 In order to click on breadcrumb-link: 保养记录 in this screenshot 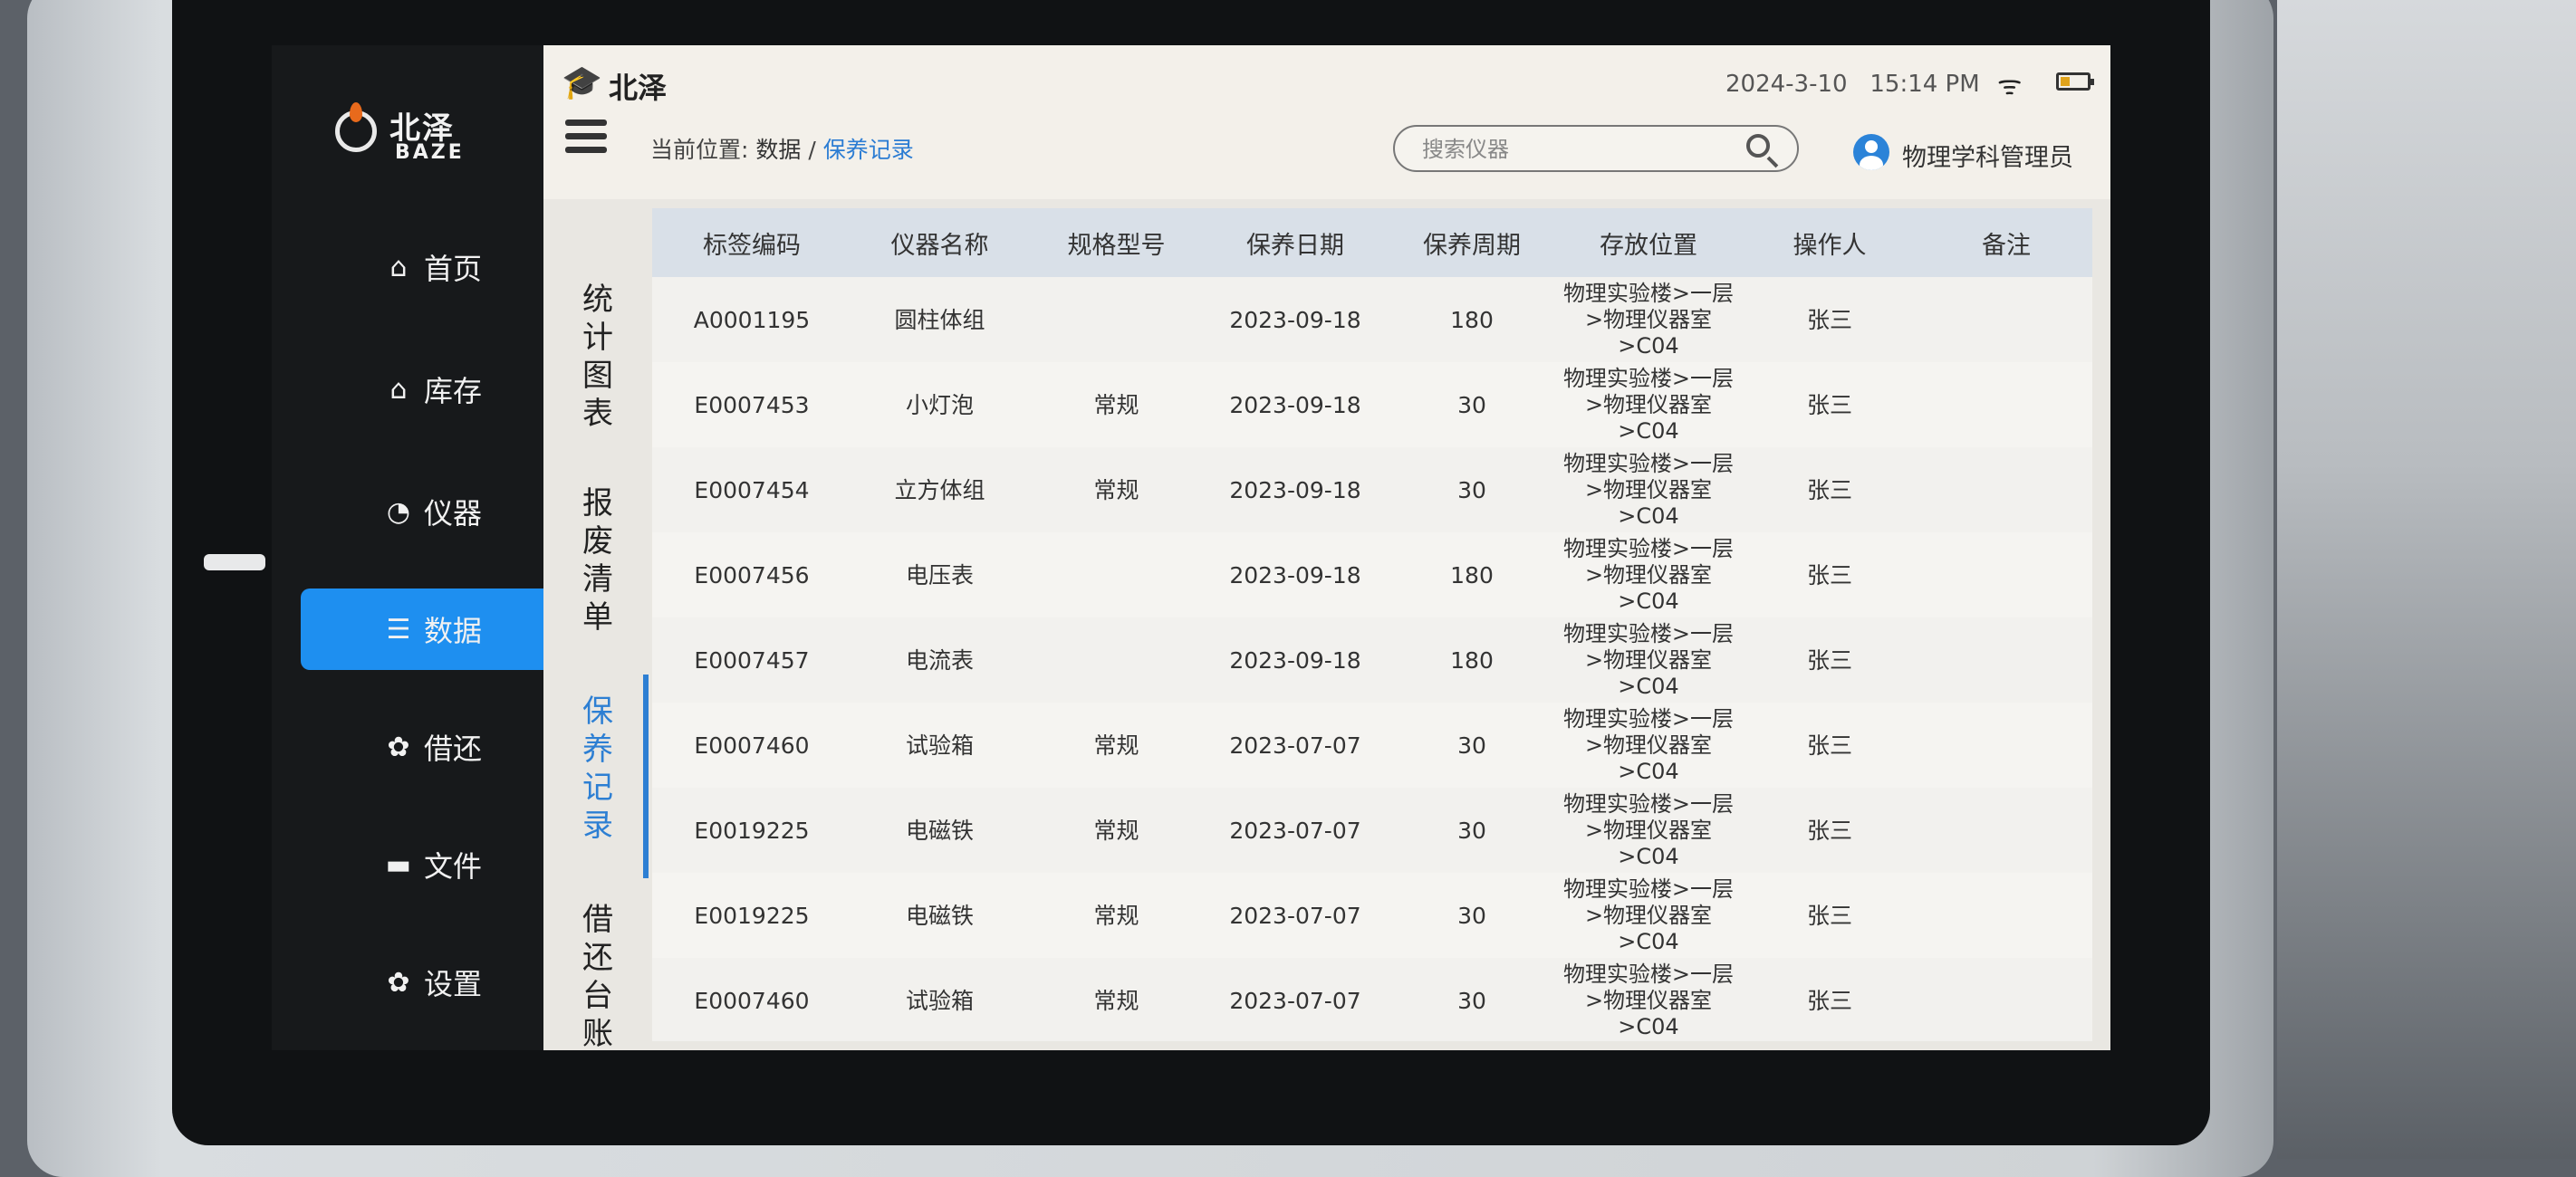, I will do `click(868, 150)`.